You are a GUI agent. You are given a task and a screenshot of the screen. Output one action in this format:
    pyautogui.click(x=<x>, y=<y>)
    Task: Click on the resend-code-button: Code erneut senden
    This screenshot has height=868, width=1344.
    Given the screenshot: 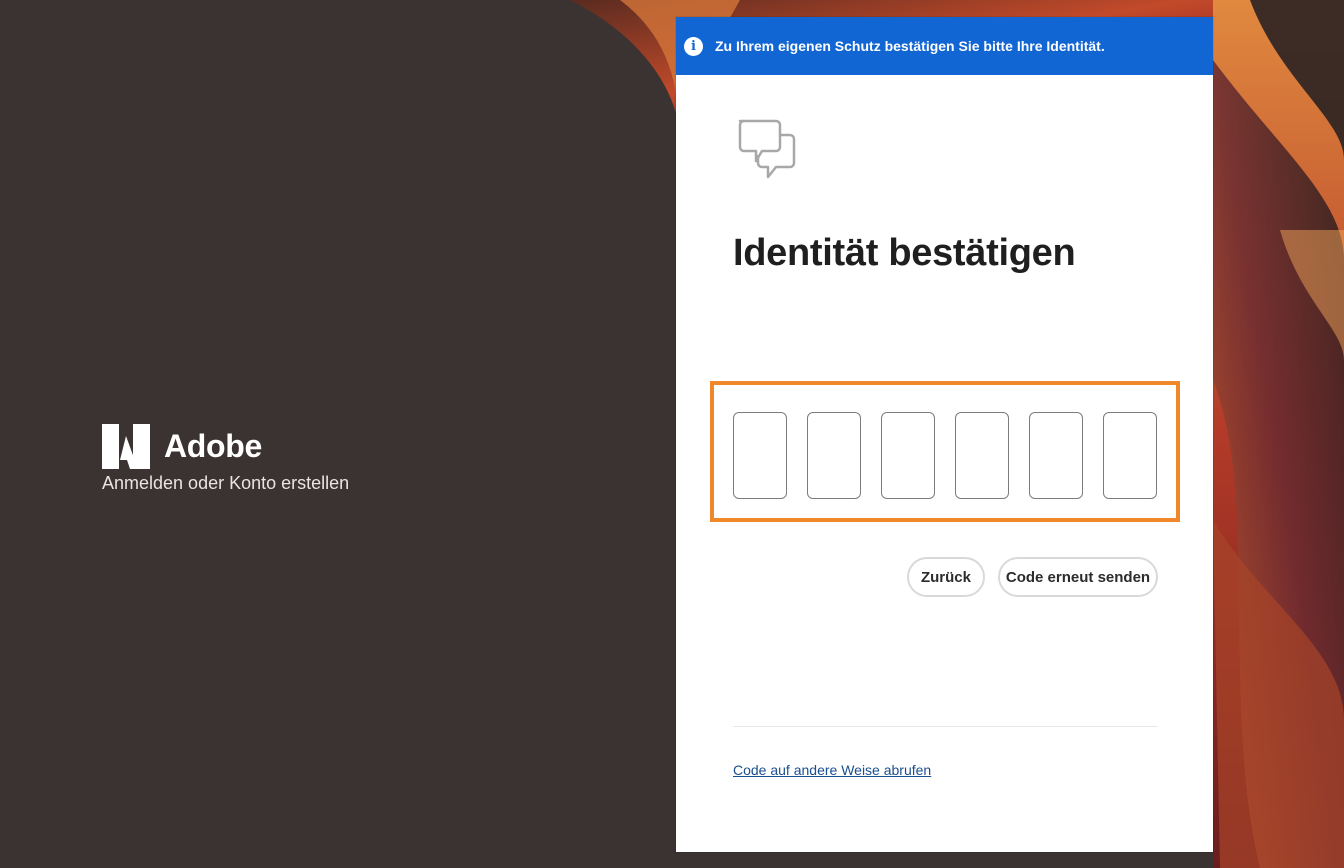 What is the action you would take?
    pyautogui.click(x=1078, y=577)
    